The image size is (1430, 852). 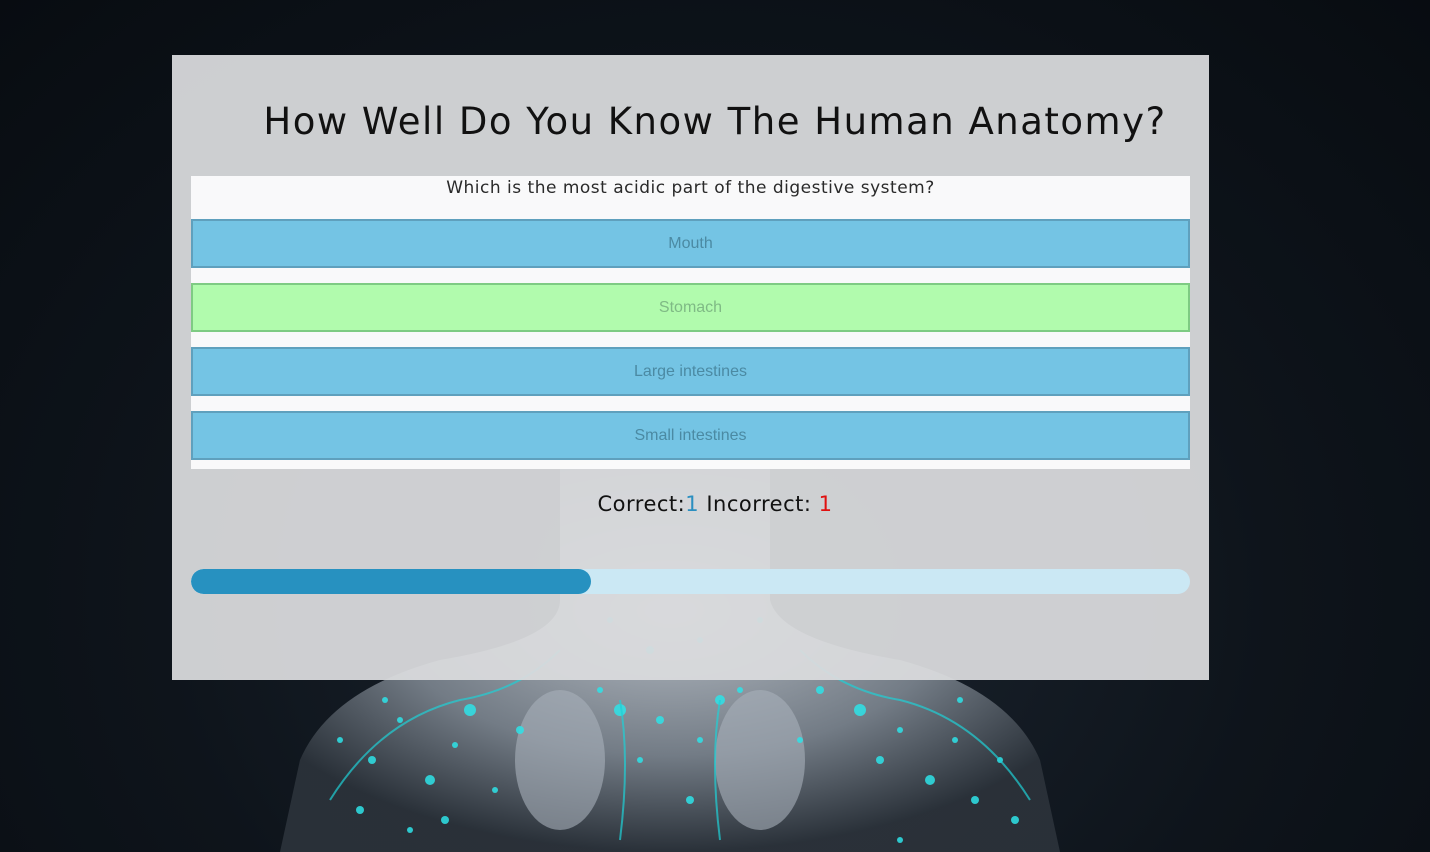 I want to click on correct-count: 1, so click(x=692, y=504).